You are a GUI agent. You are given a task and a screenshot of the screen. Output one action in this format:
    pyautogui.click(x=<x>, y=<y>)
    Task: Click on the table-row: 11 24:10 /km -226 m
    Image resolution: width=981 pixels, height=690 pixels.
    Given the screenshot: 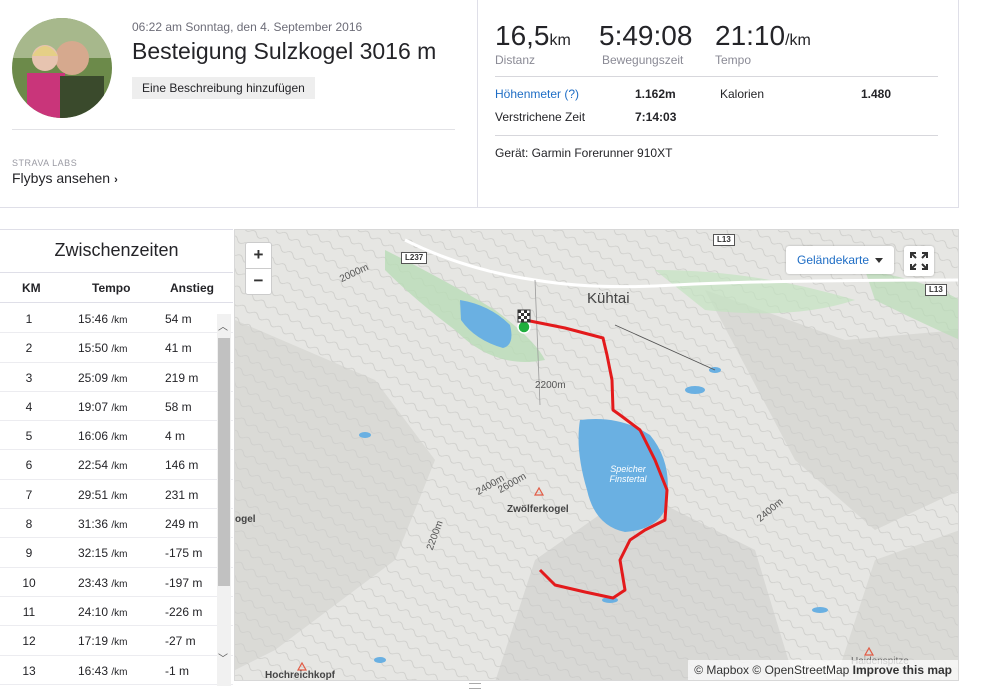 What is the action you would take?
    pyautogui.click(x=116, y=612)
    